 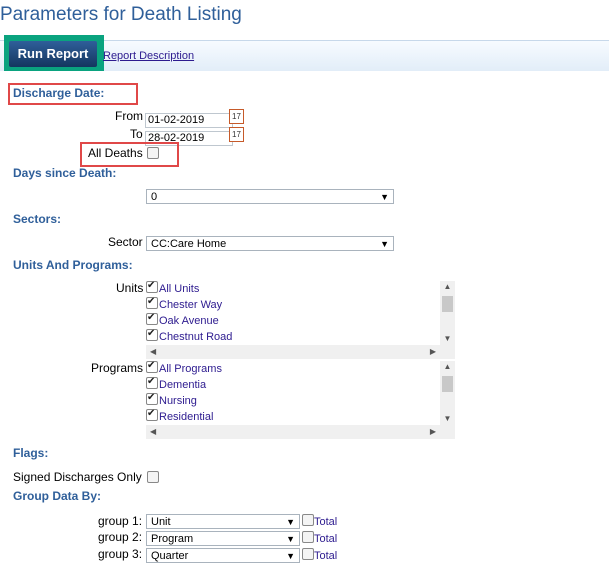 I want to click on units-label: Units, so click(x=130, y=288).